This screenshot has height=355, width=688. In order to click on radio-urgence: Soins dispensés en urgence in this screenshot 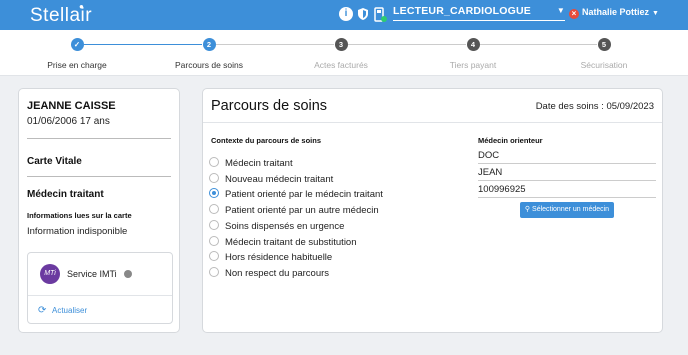, I will do `click(277, 224)`.